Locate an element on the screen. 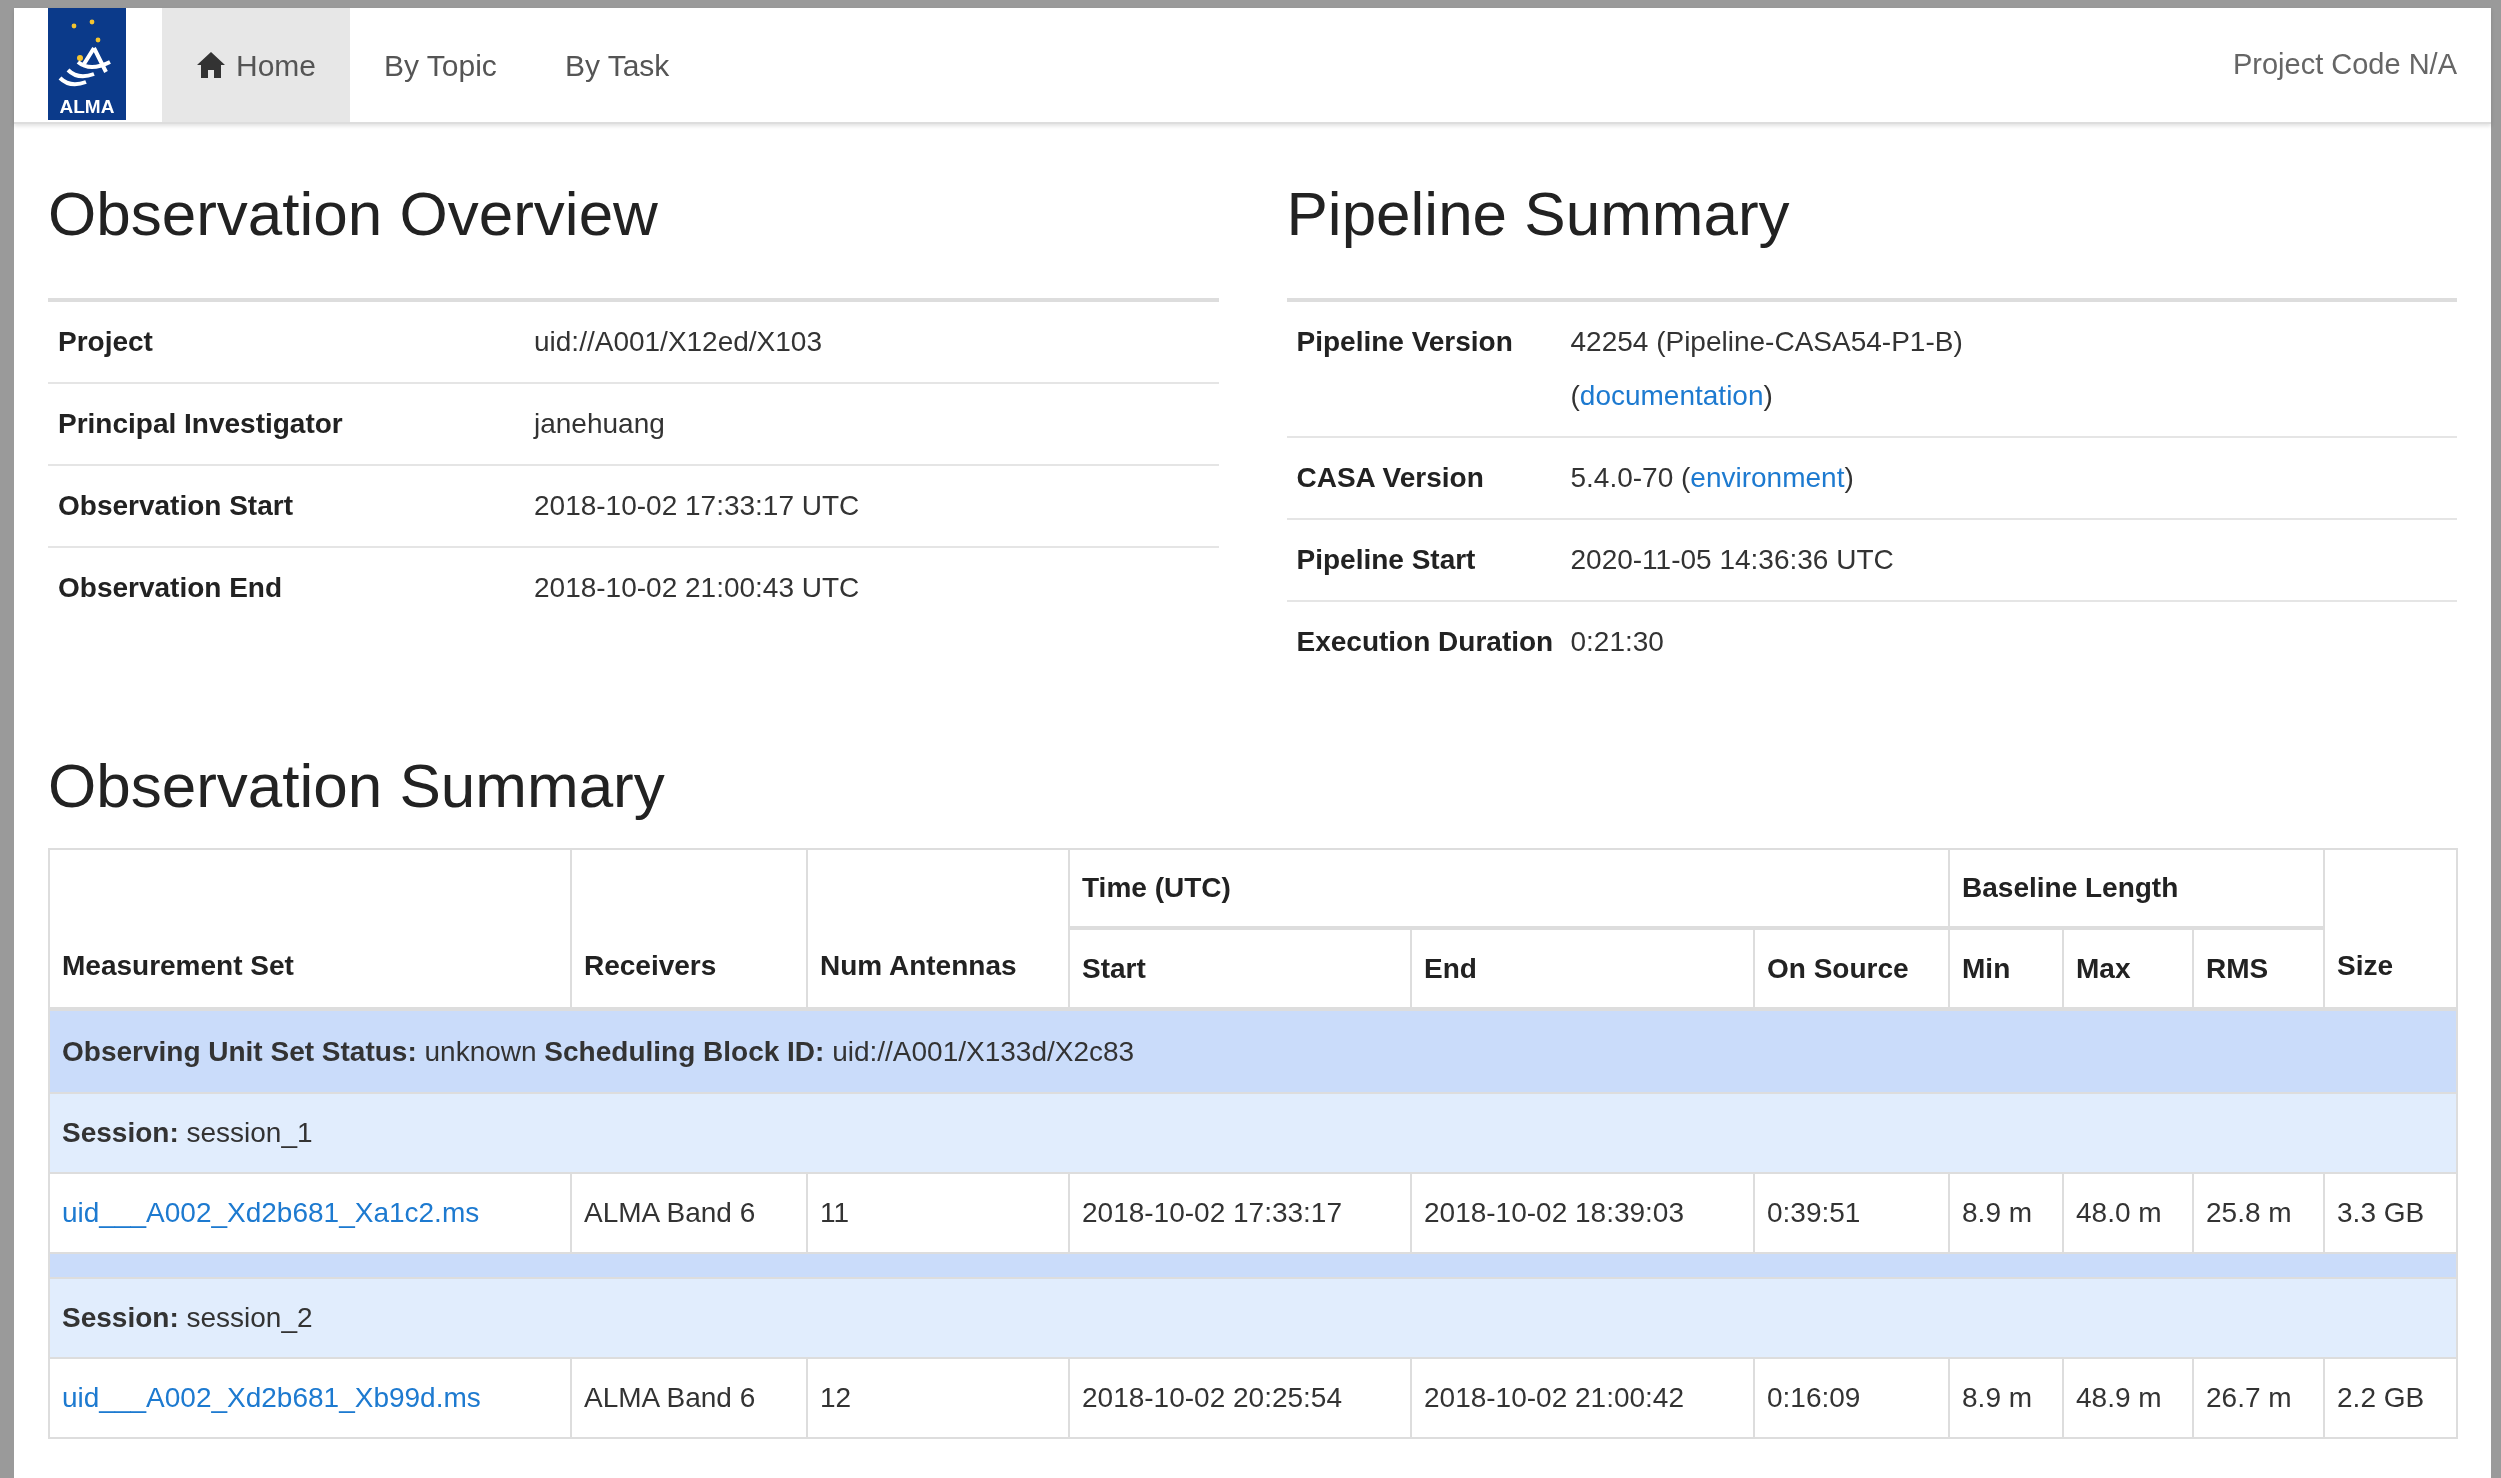  field-label: Observation End is located at coordinates (170, 588).